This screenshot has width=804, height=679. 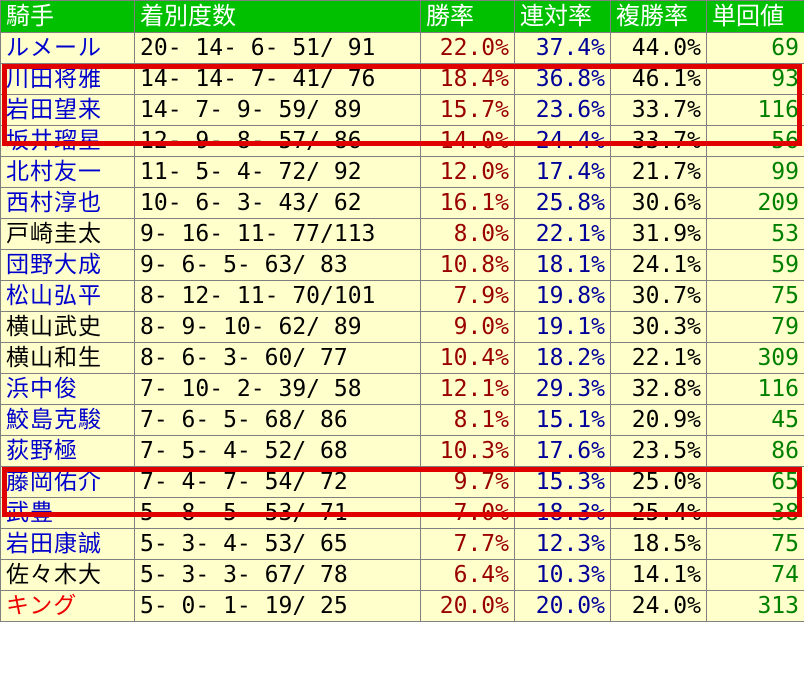 I want to click on top2-rate-cell: 36.8%, so click(x=562, y=79).